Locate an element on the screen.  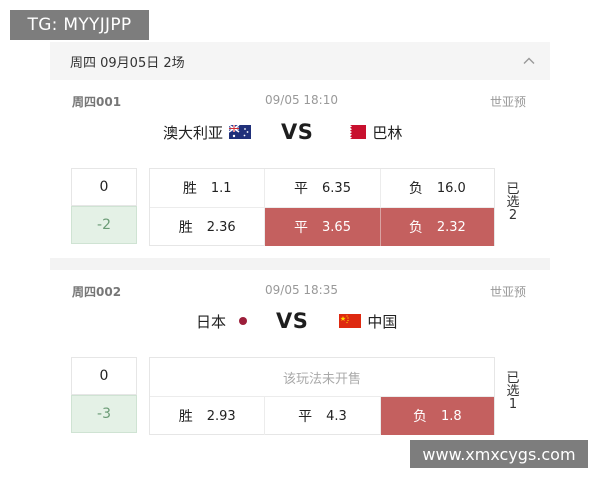
away-team-name: 巴林 is located at coordinates (387, 132).